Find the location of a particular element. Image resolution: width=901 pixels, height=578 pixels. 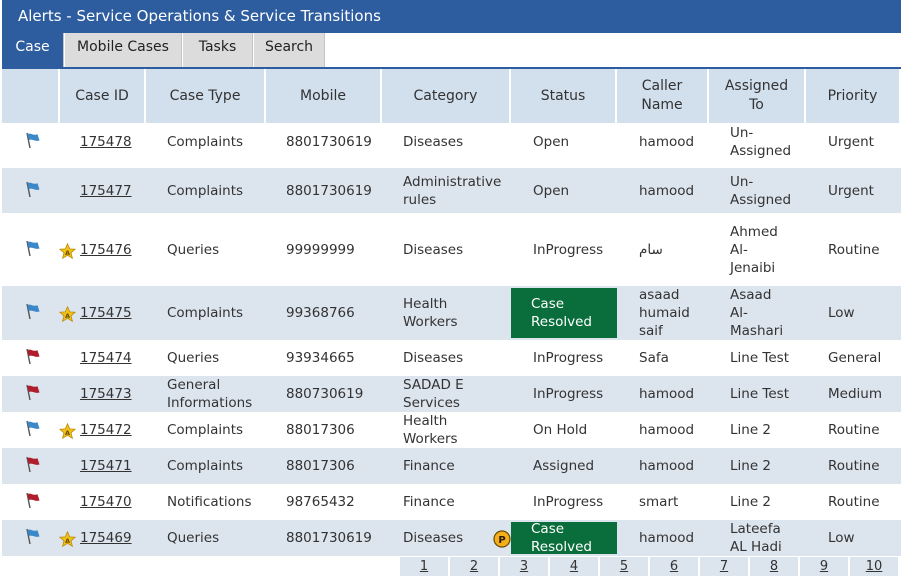

case-id-link: 175476 is located at coordinates (106, 250).